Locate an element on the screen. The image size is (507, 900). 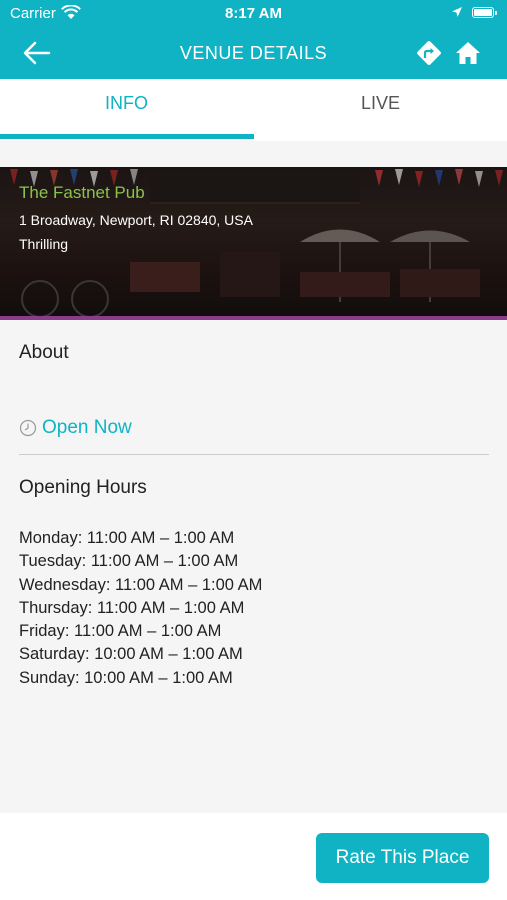
opening-hours-heading: Opening Hours is located at coordinates (83, 487).